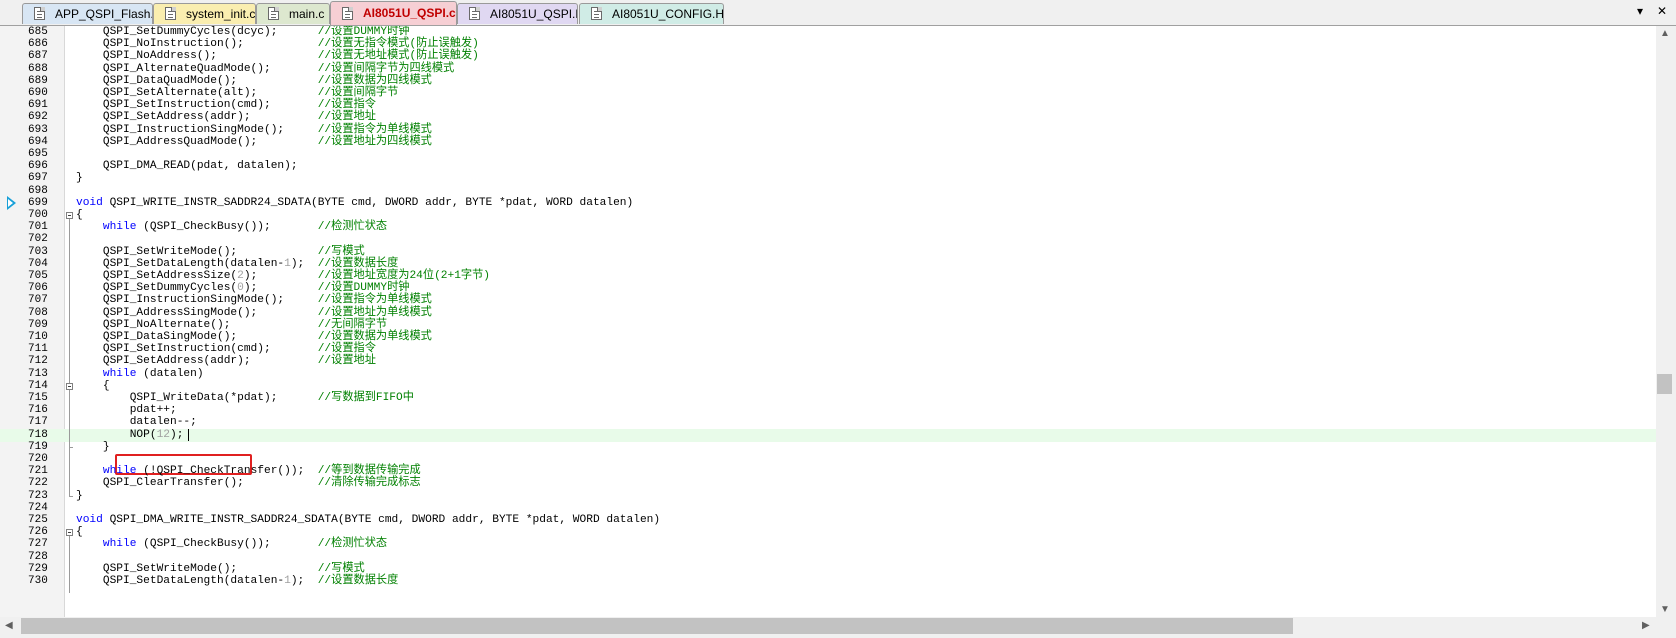  Describe the element at coordinates (828, 178) in the screenshot. I see `code-line: 697}` at that location.